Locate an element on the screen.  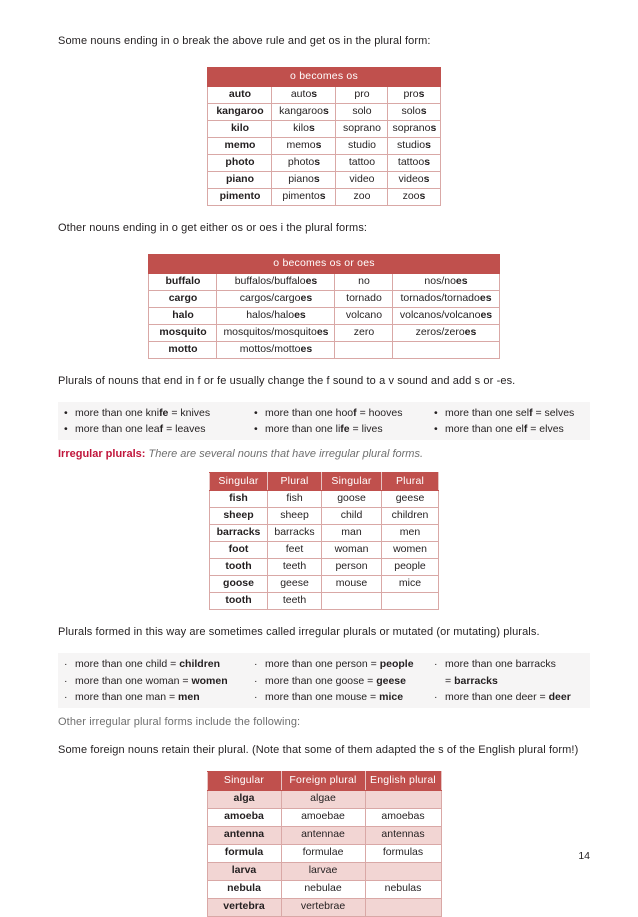
cell-plural: photos is located at coordinates (304, 162).